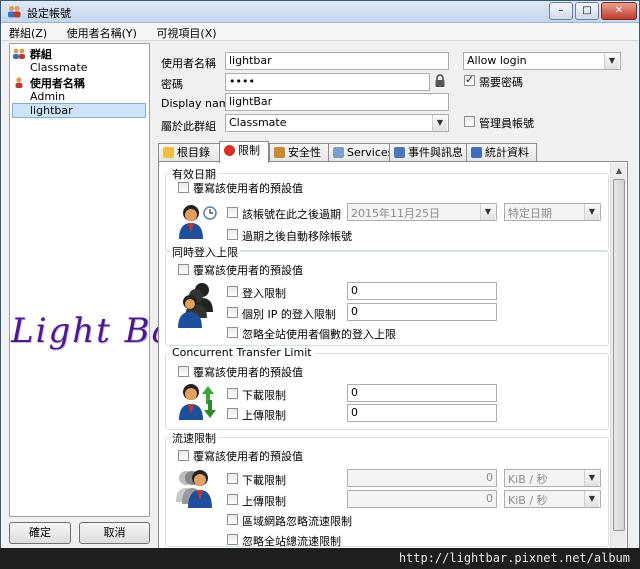 The height and width of the screenshot is (569, 640). Describe the element at coordinates (183, 187) in the screenshot. I see `expiry-override-checkbox` at that location.